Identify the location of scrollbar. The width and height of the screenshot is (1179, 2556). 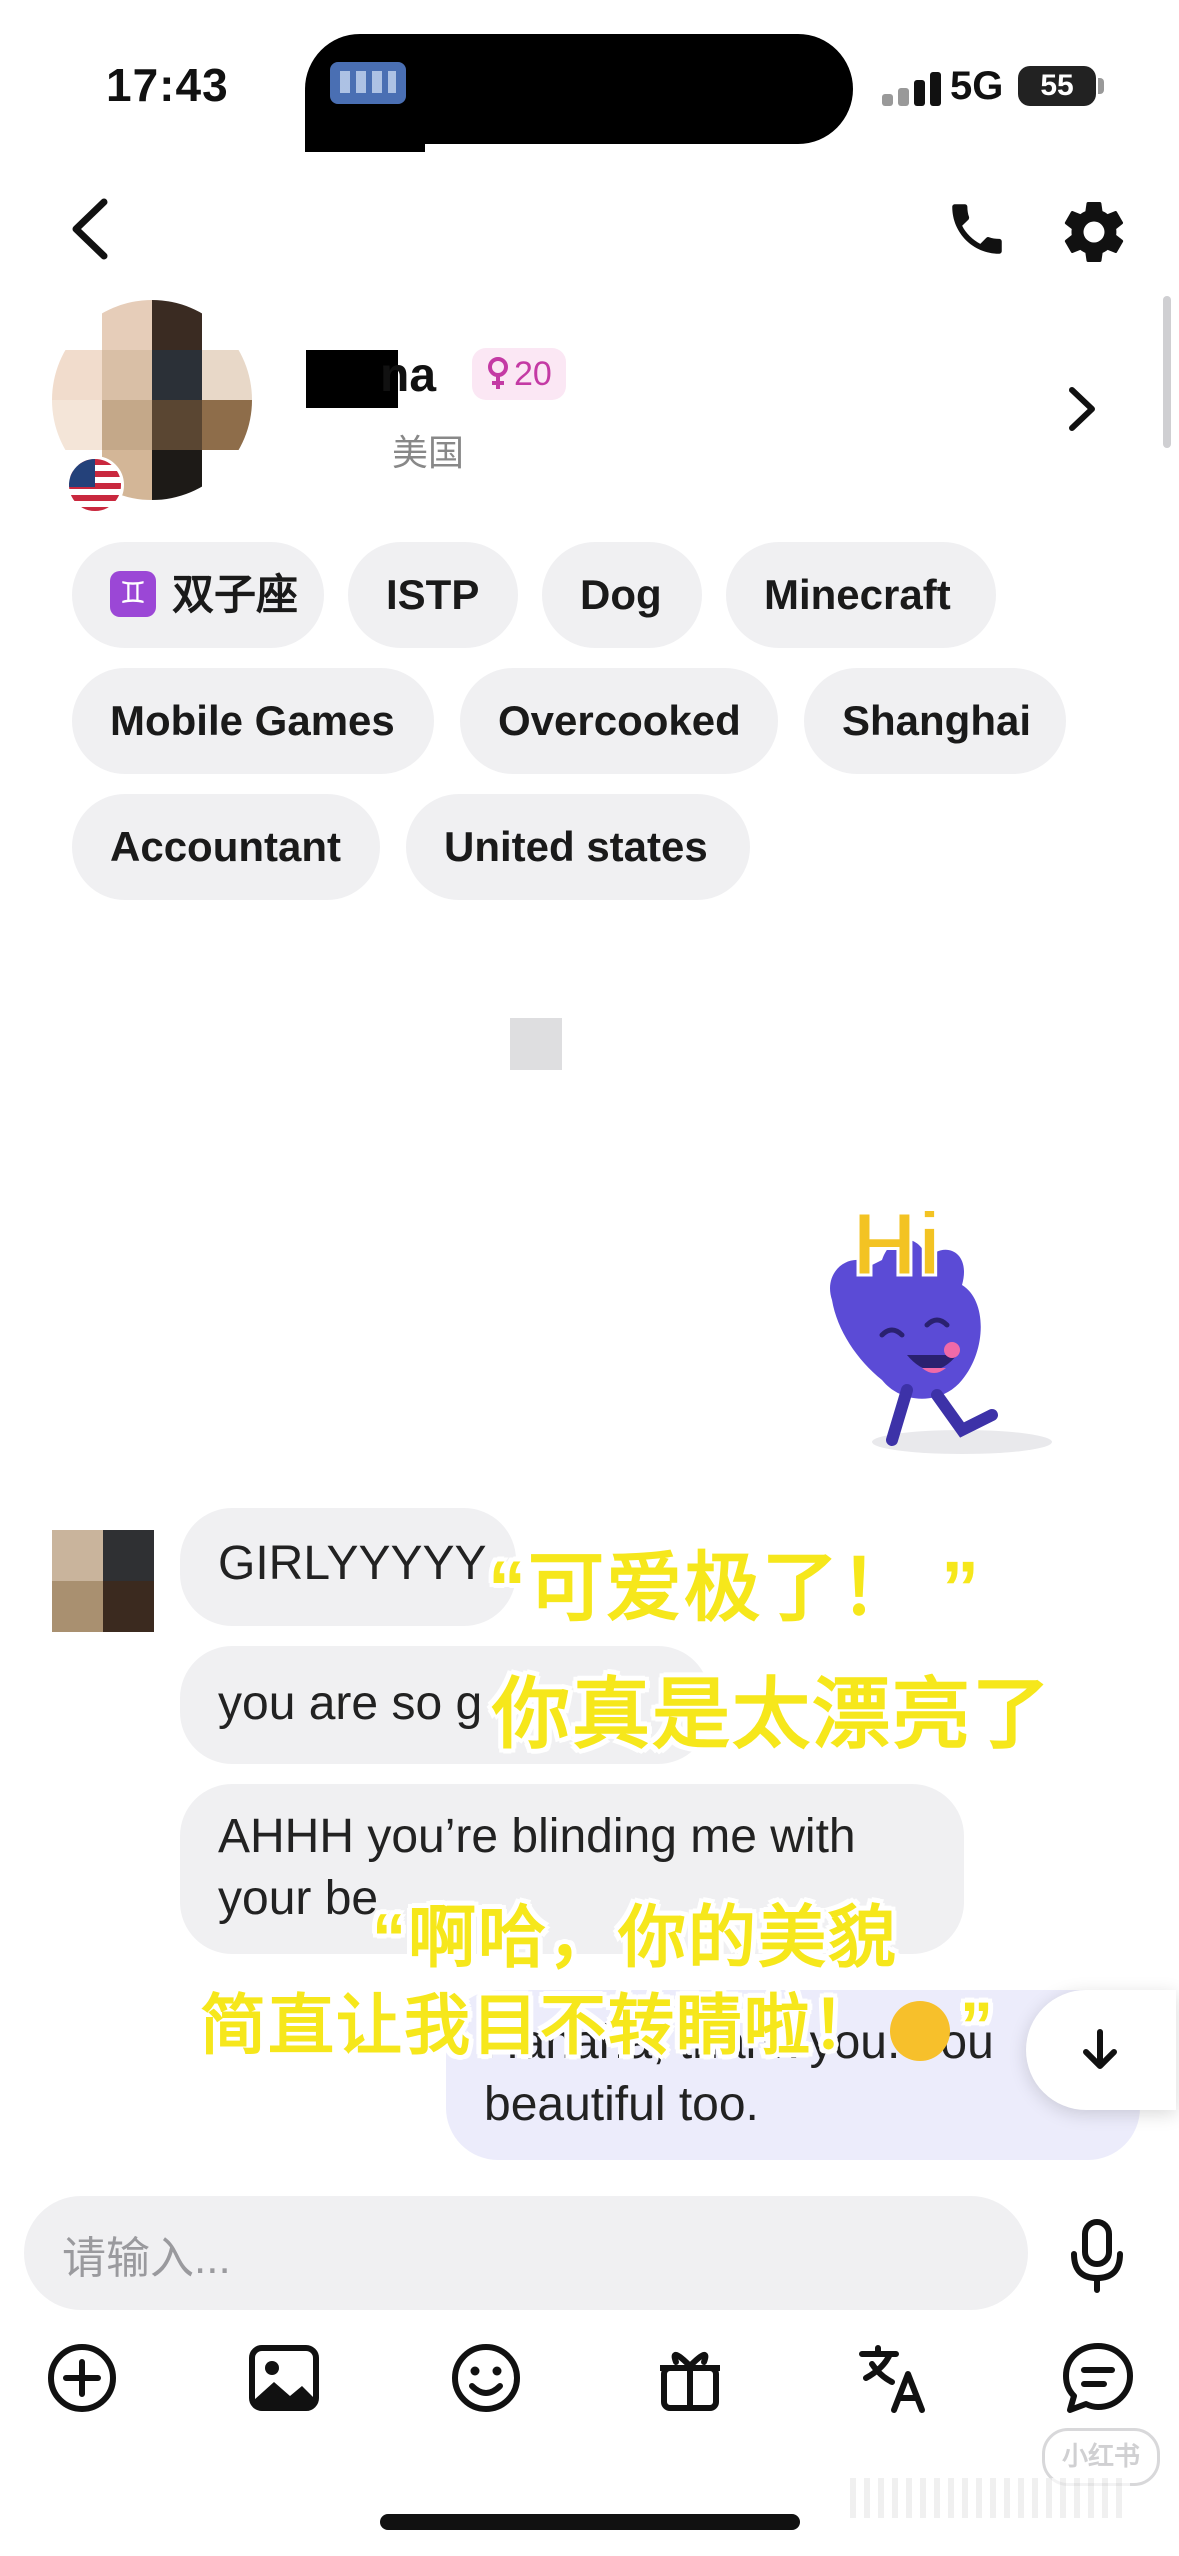
(1167, 372).